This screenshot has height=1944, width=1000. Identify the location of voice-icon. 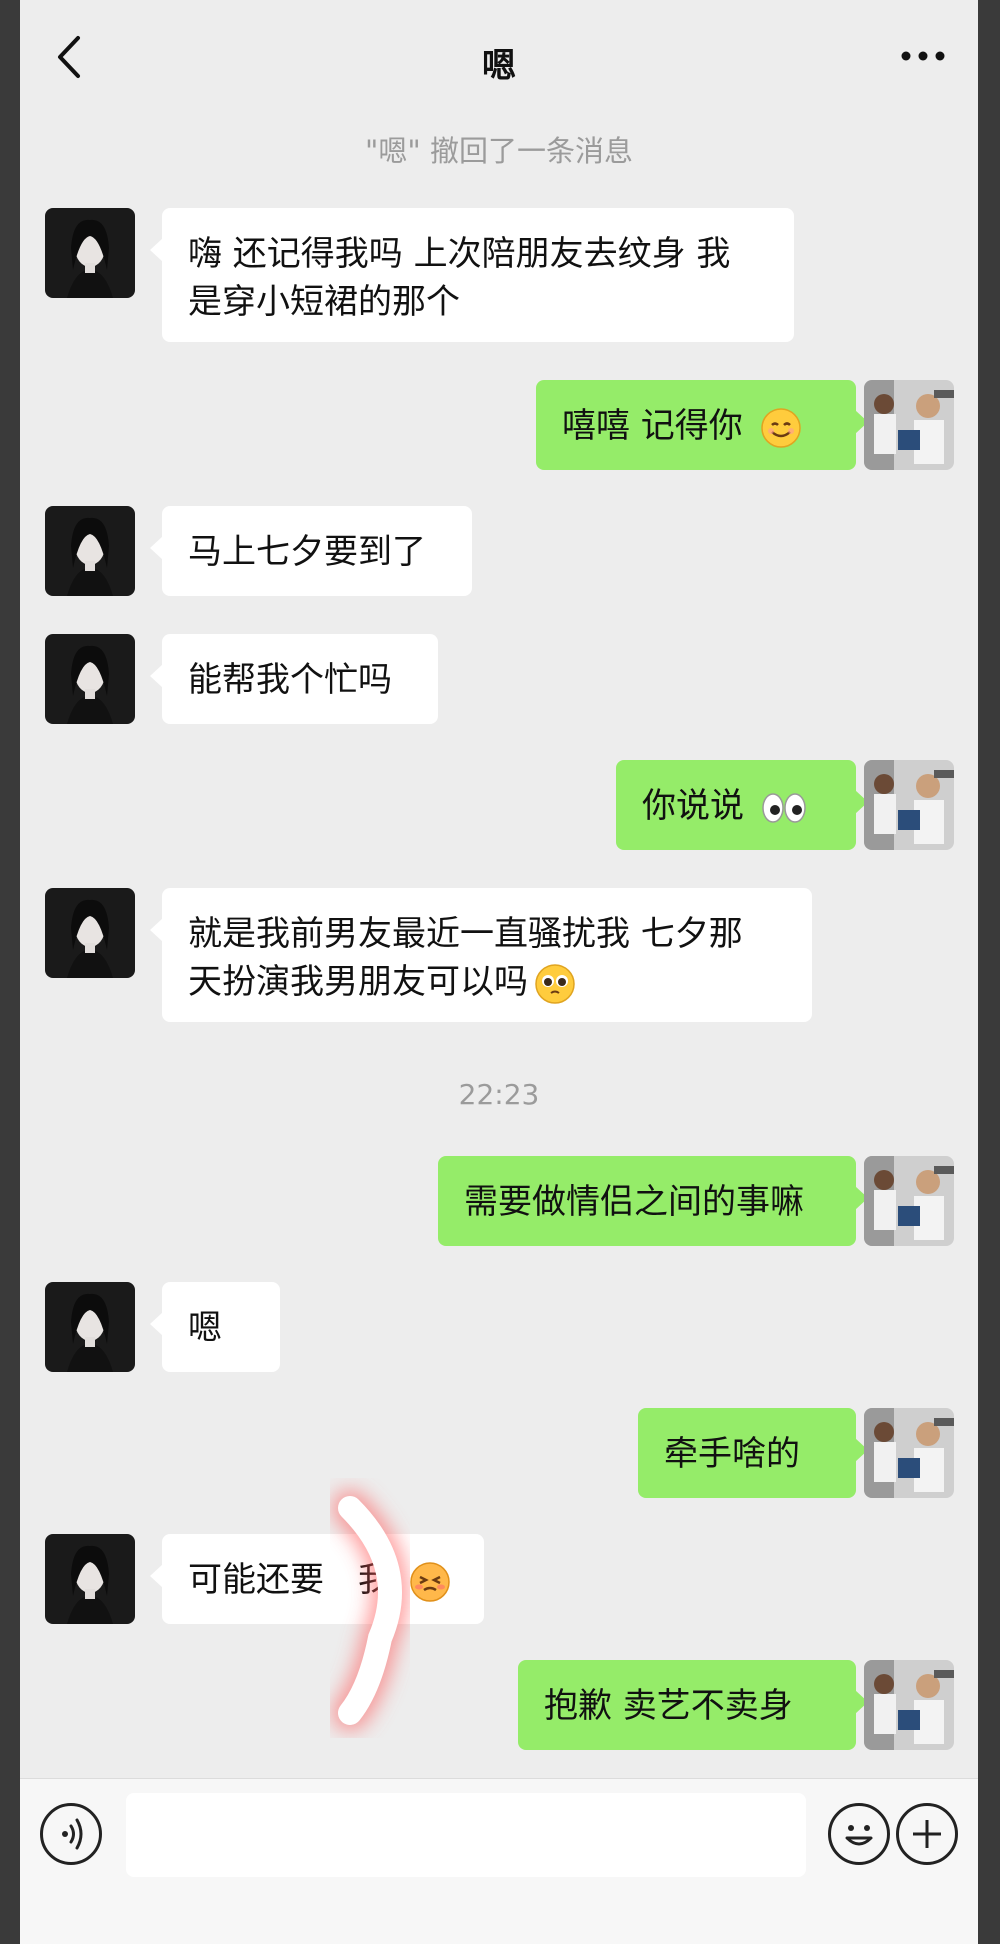
(72, 1834).